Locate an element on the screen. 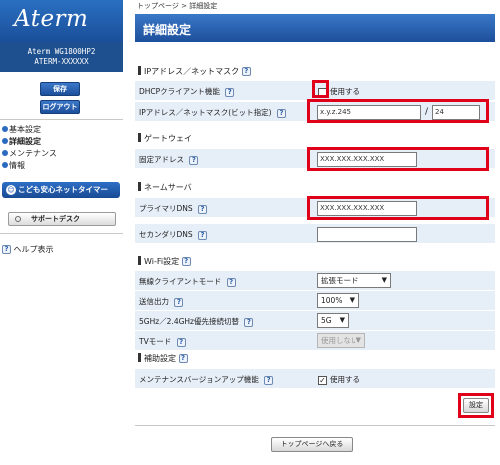  section-dns-label: ネームサーバ is located at coordinates (168, 187).